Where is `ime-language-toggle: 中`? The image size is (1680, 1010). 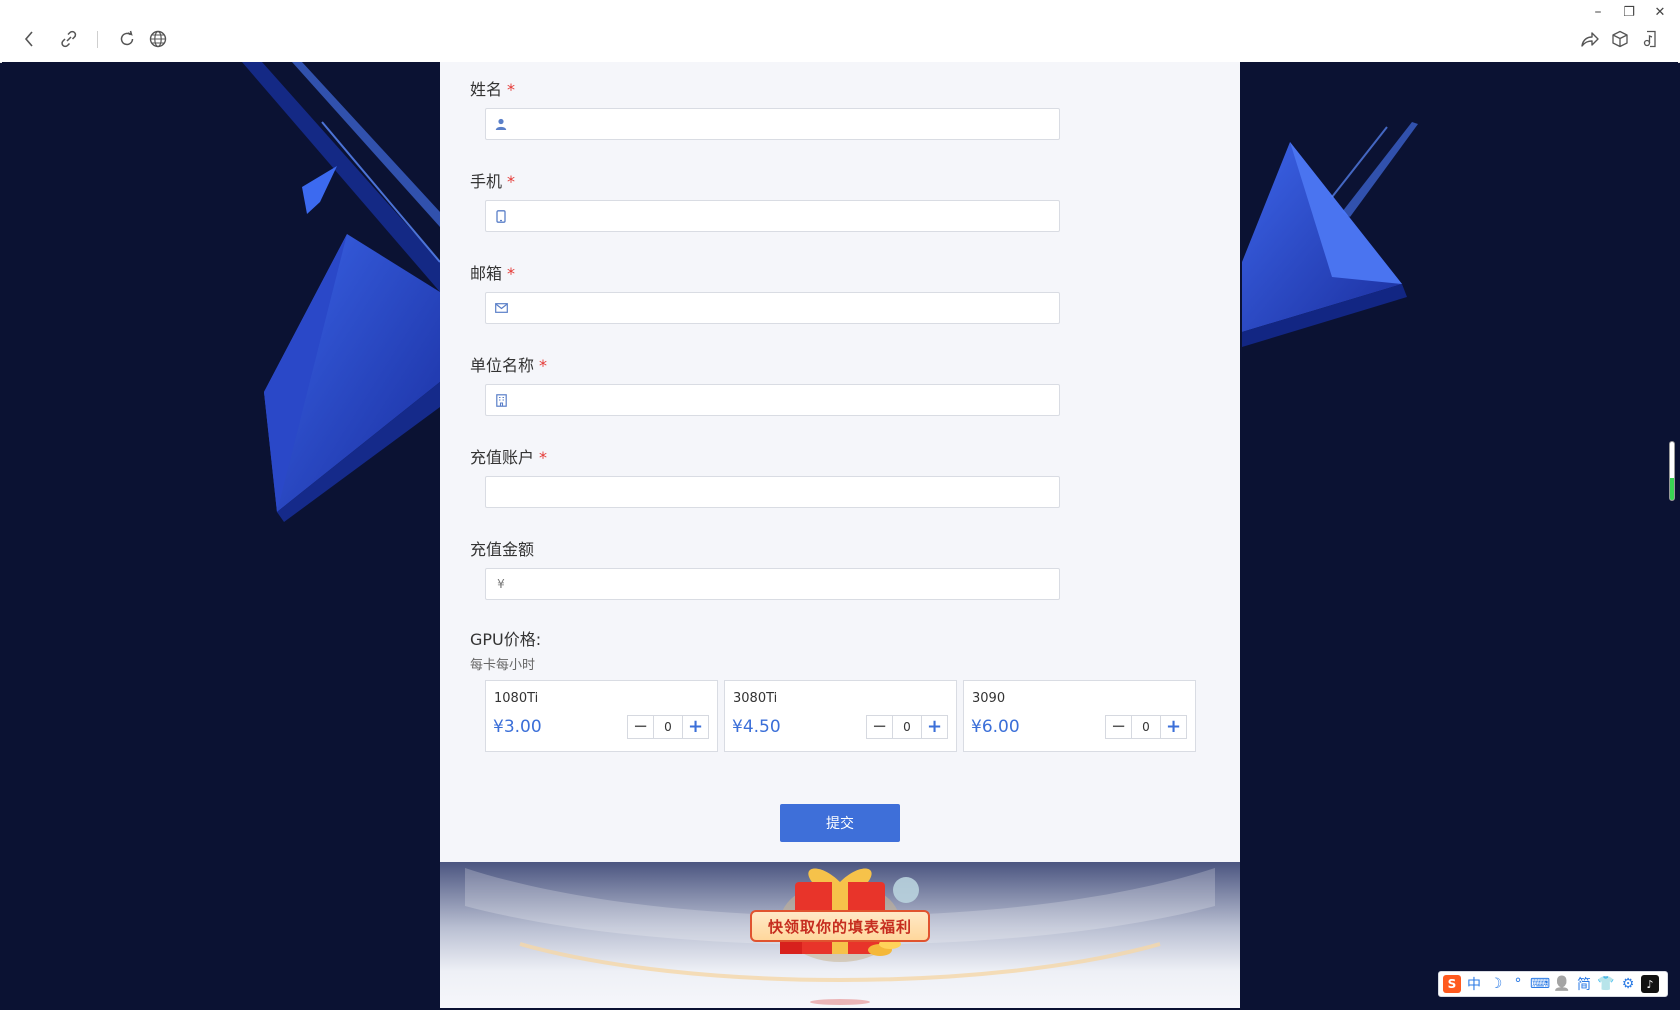
ime-language-toggle: 中 is located at coordinates (1474, 984).